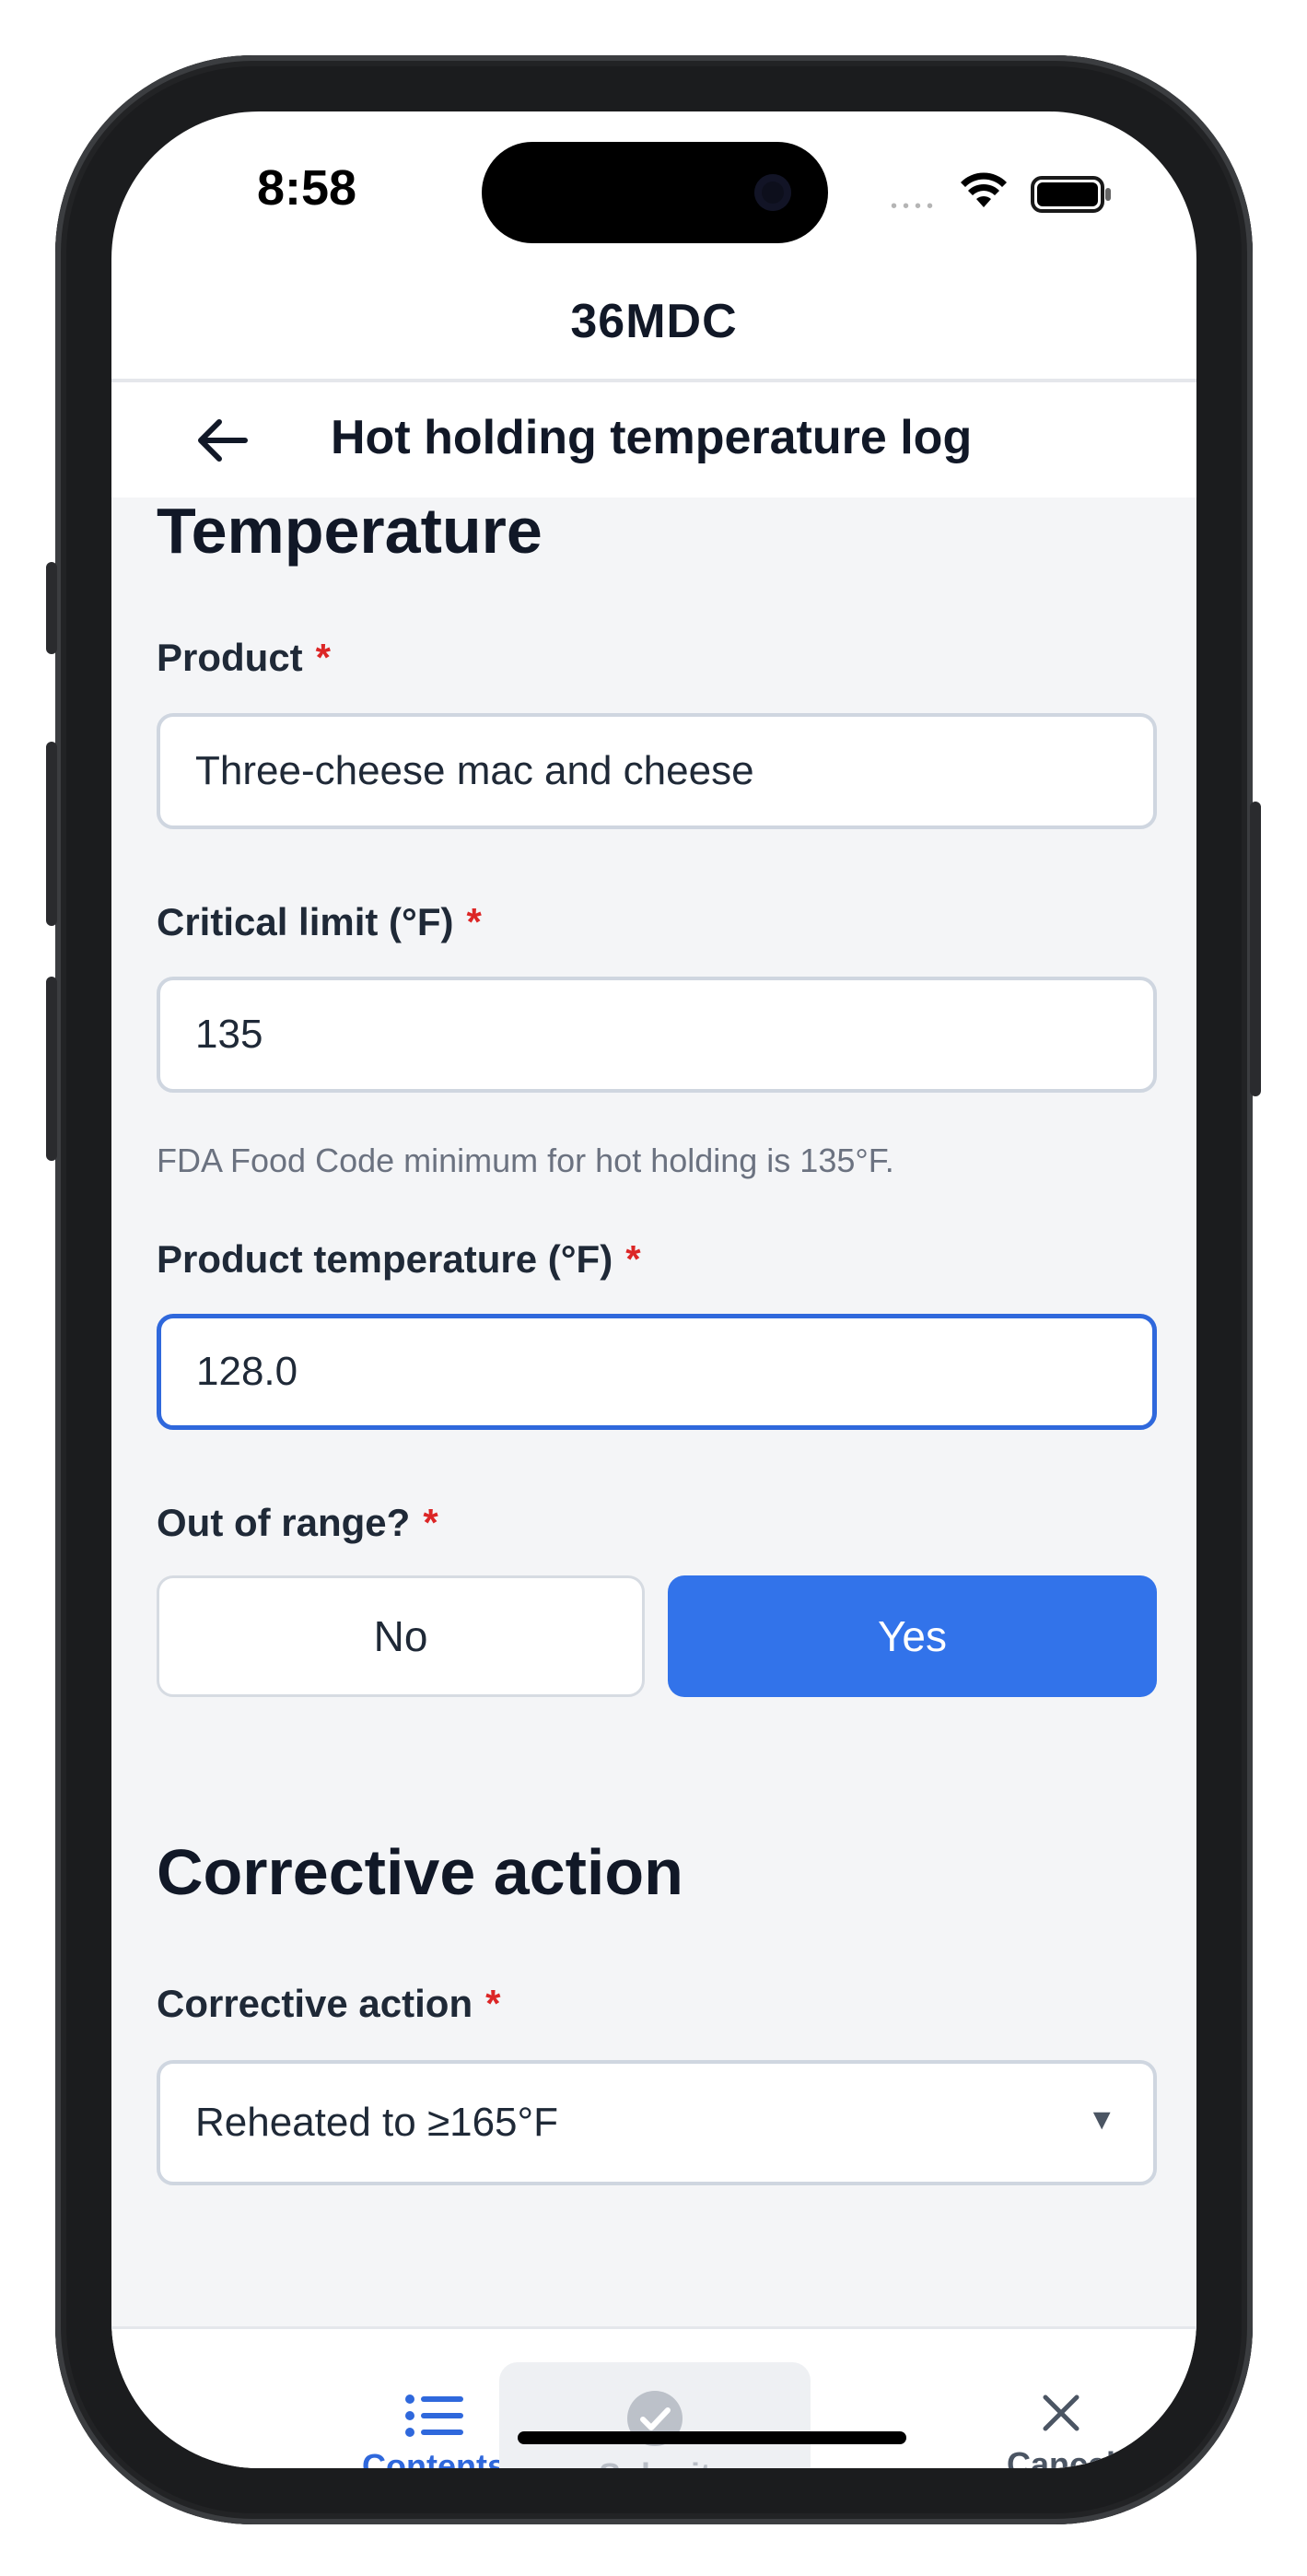 The image size is (1307, 2576). I want to click on back-button, so click(222, 440).